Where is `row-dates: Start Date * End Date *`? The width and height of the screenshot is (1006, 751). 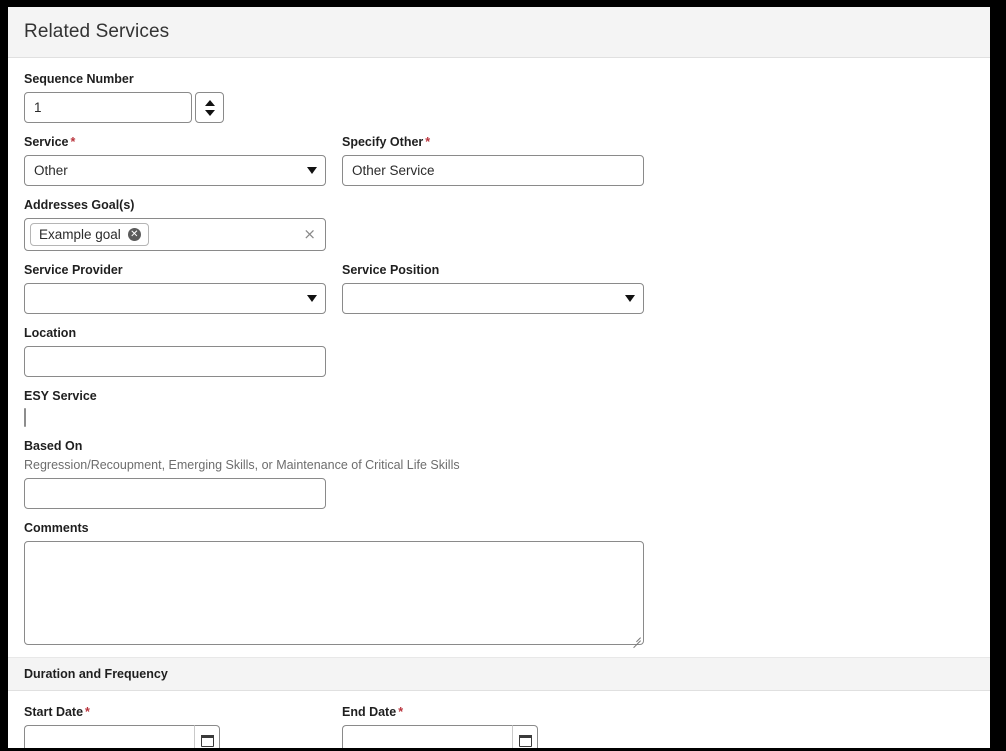 row-dates: Start Date * End Date * is located at coordinates (499, 726).